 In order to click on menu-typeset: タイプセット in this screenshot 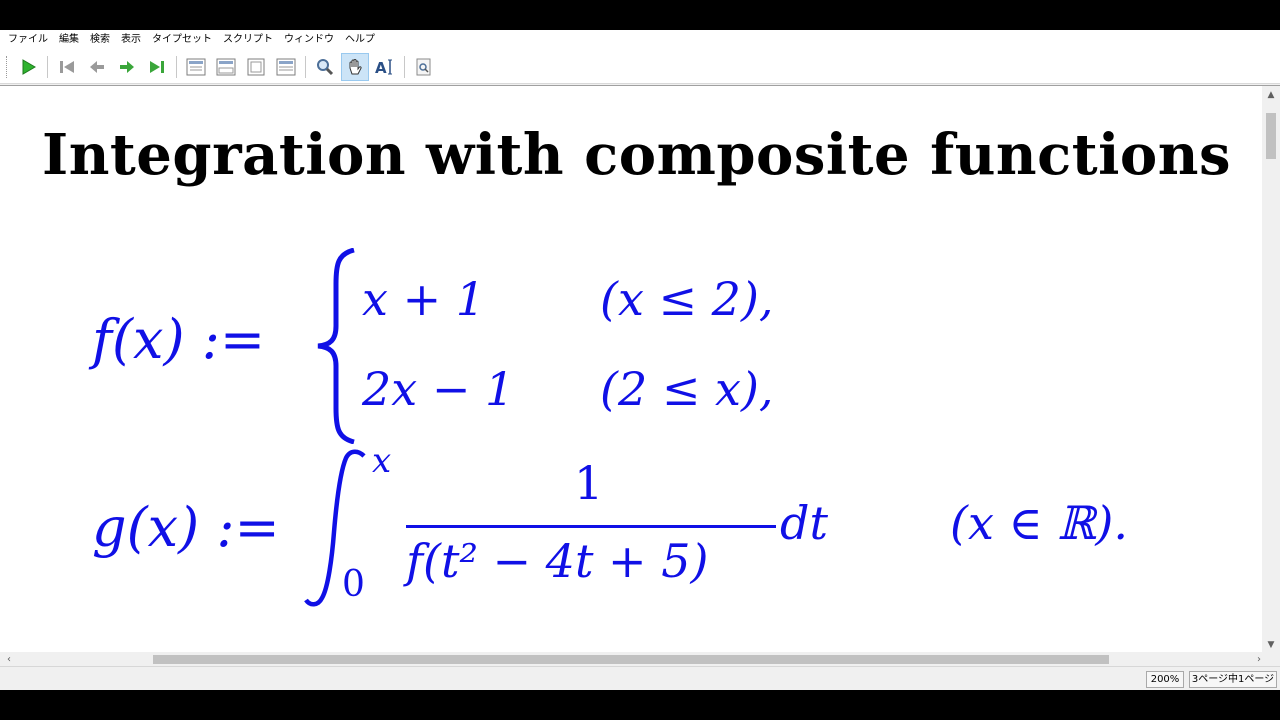, I will do `click(183, 40)`.